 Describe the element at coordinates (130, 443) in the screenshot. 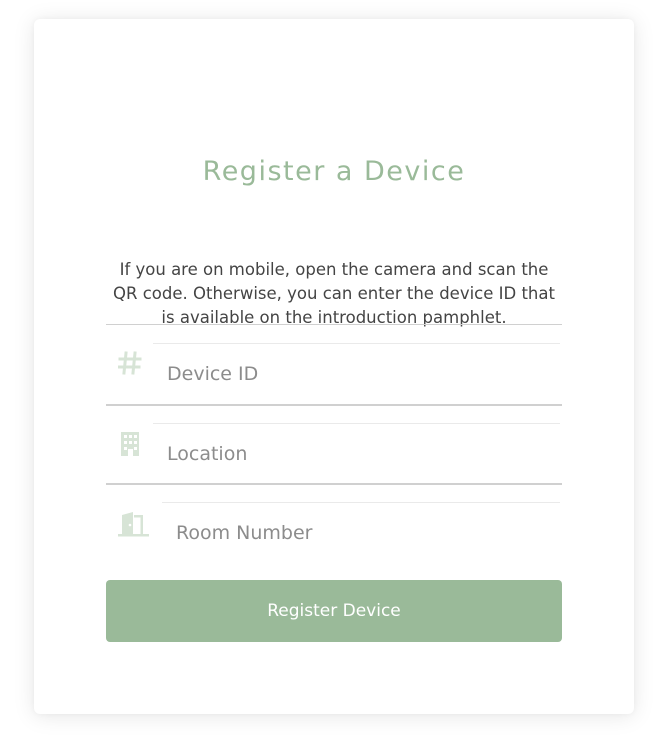

I see `building-icon` at that location.